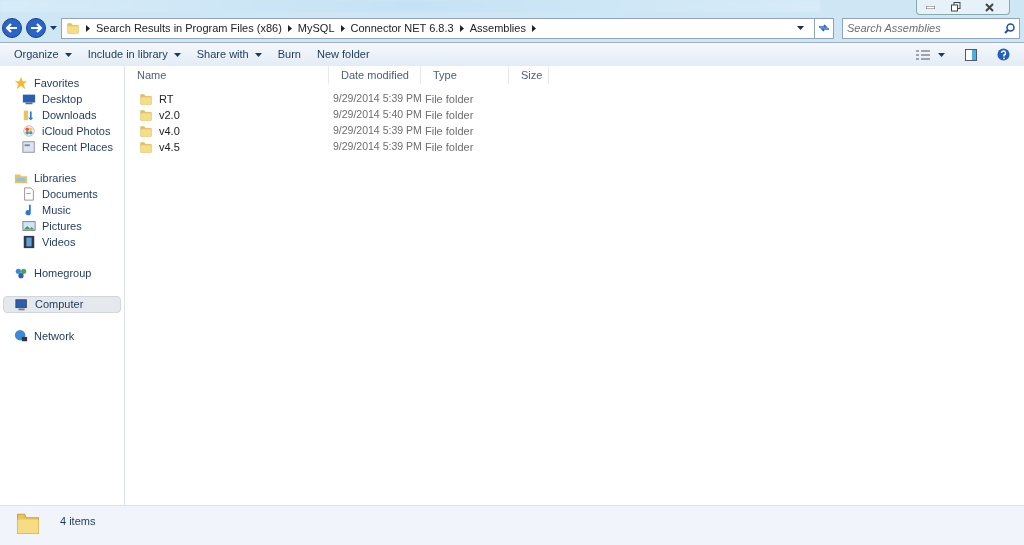 This screenshot has height=545, width=1024. What do you see at coordinates (930, 7) in the screenshot?
I see `minimize-icon` at bounding box center [930, 7].